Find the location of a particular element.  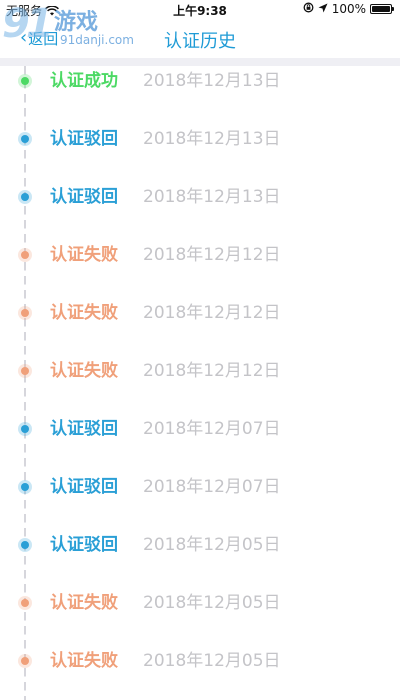

history-item: 认证成功 2018年12月13日 is located at coordinates (200, 81).